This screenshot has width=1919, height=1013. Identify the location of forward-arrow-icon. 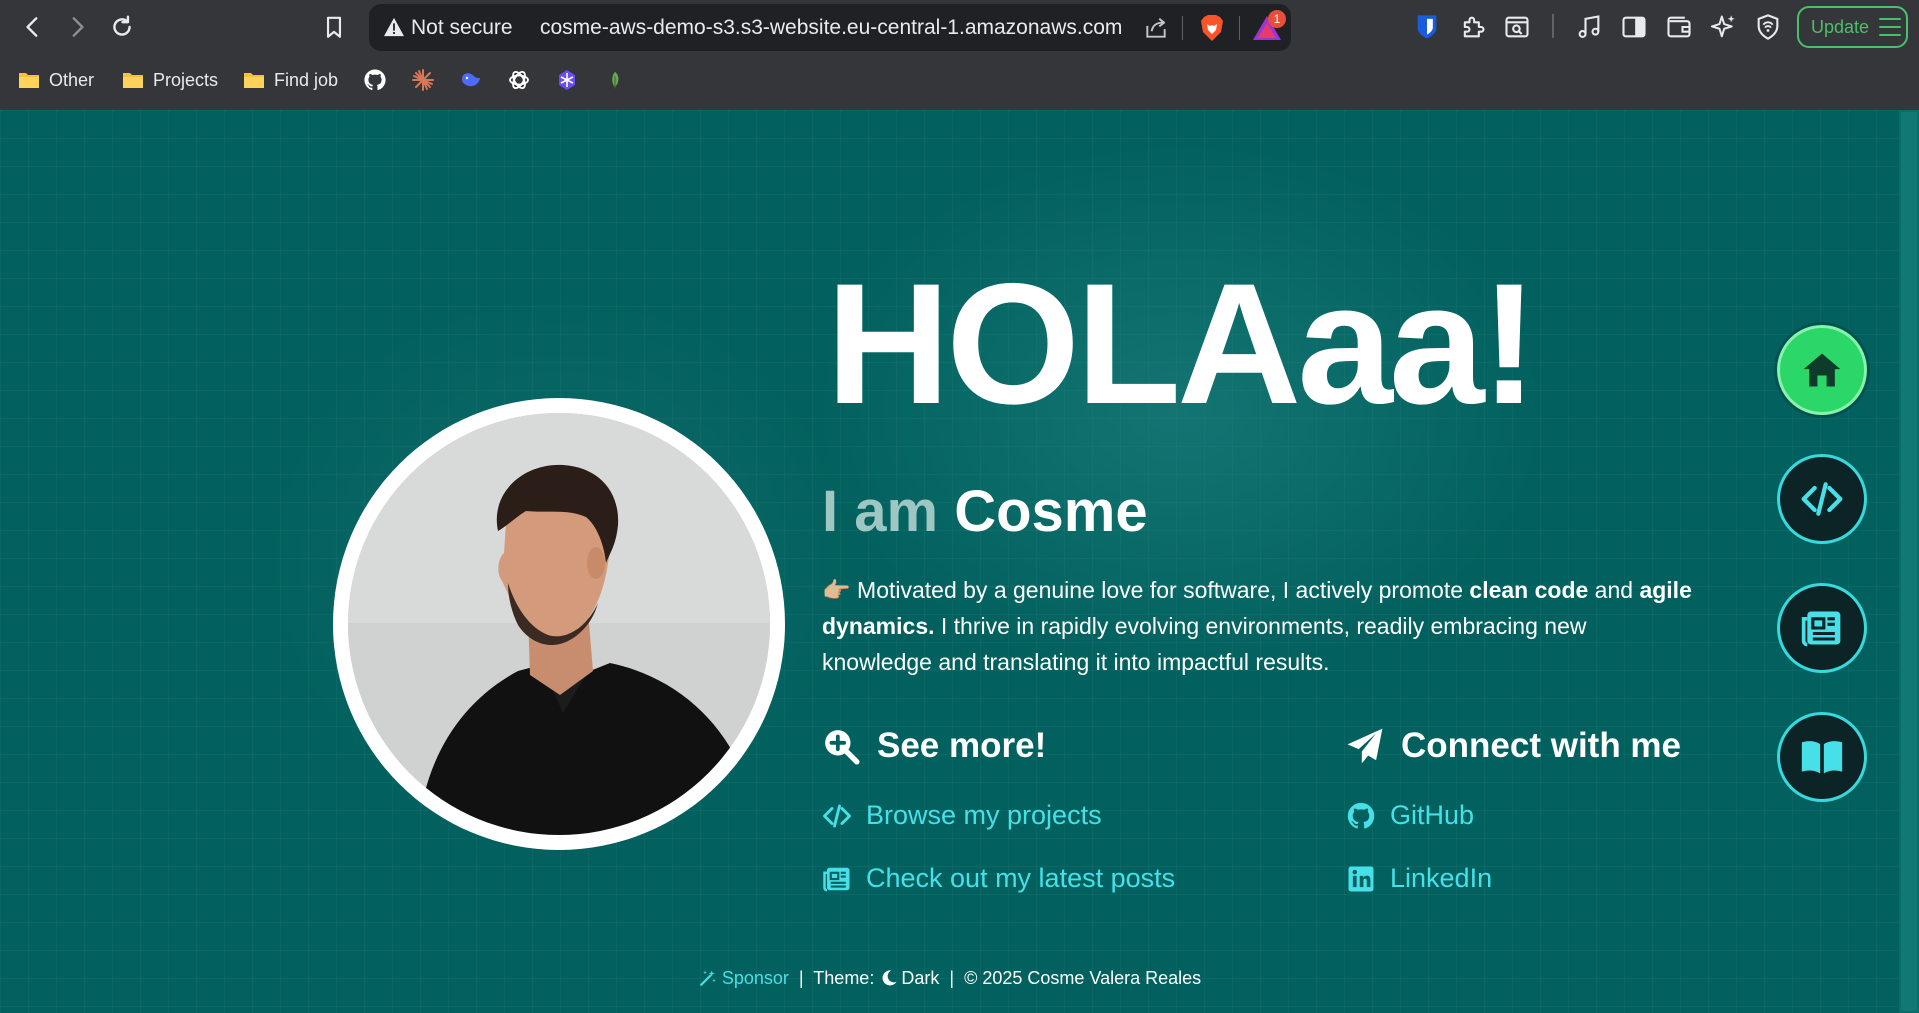
(78, 27).